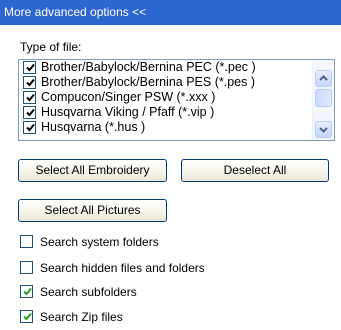 This screenshot has width=341, height=330. I want to click on search-zip-files-label: Search Zip files, so click(81, 317).